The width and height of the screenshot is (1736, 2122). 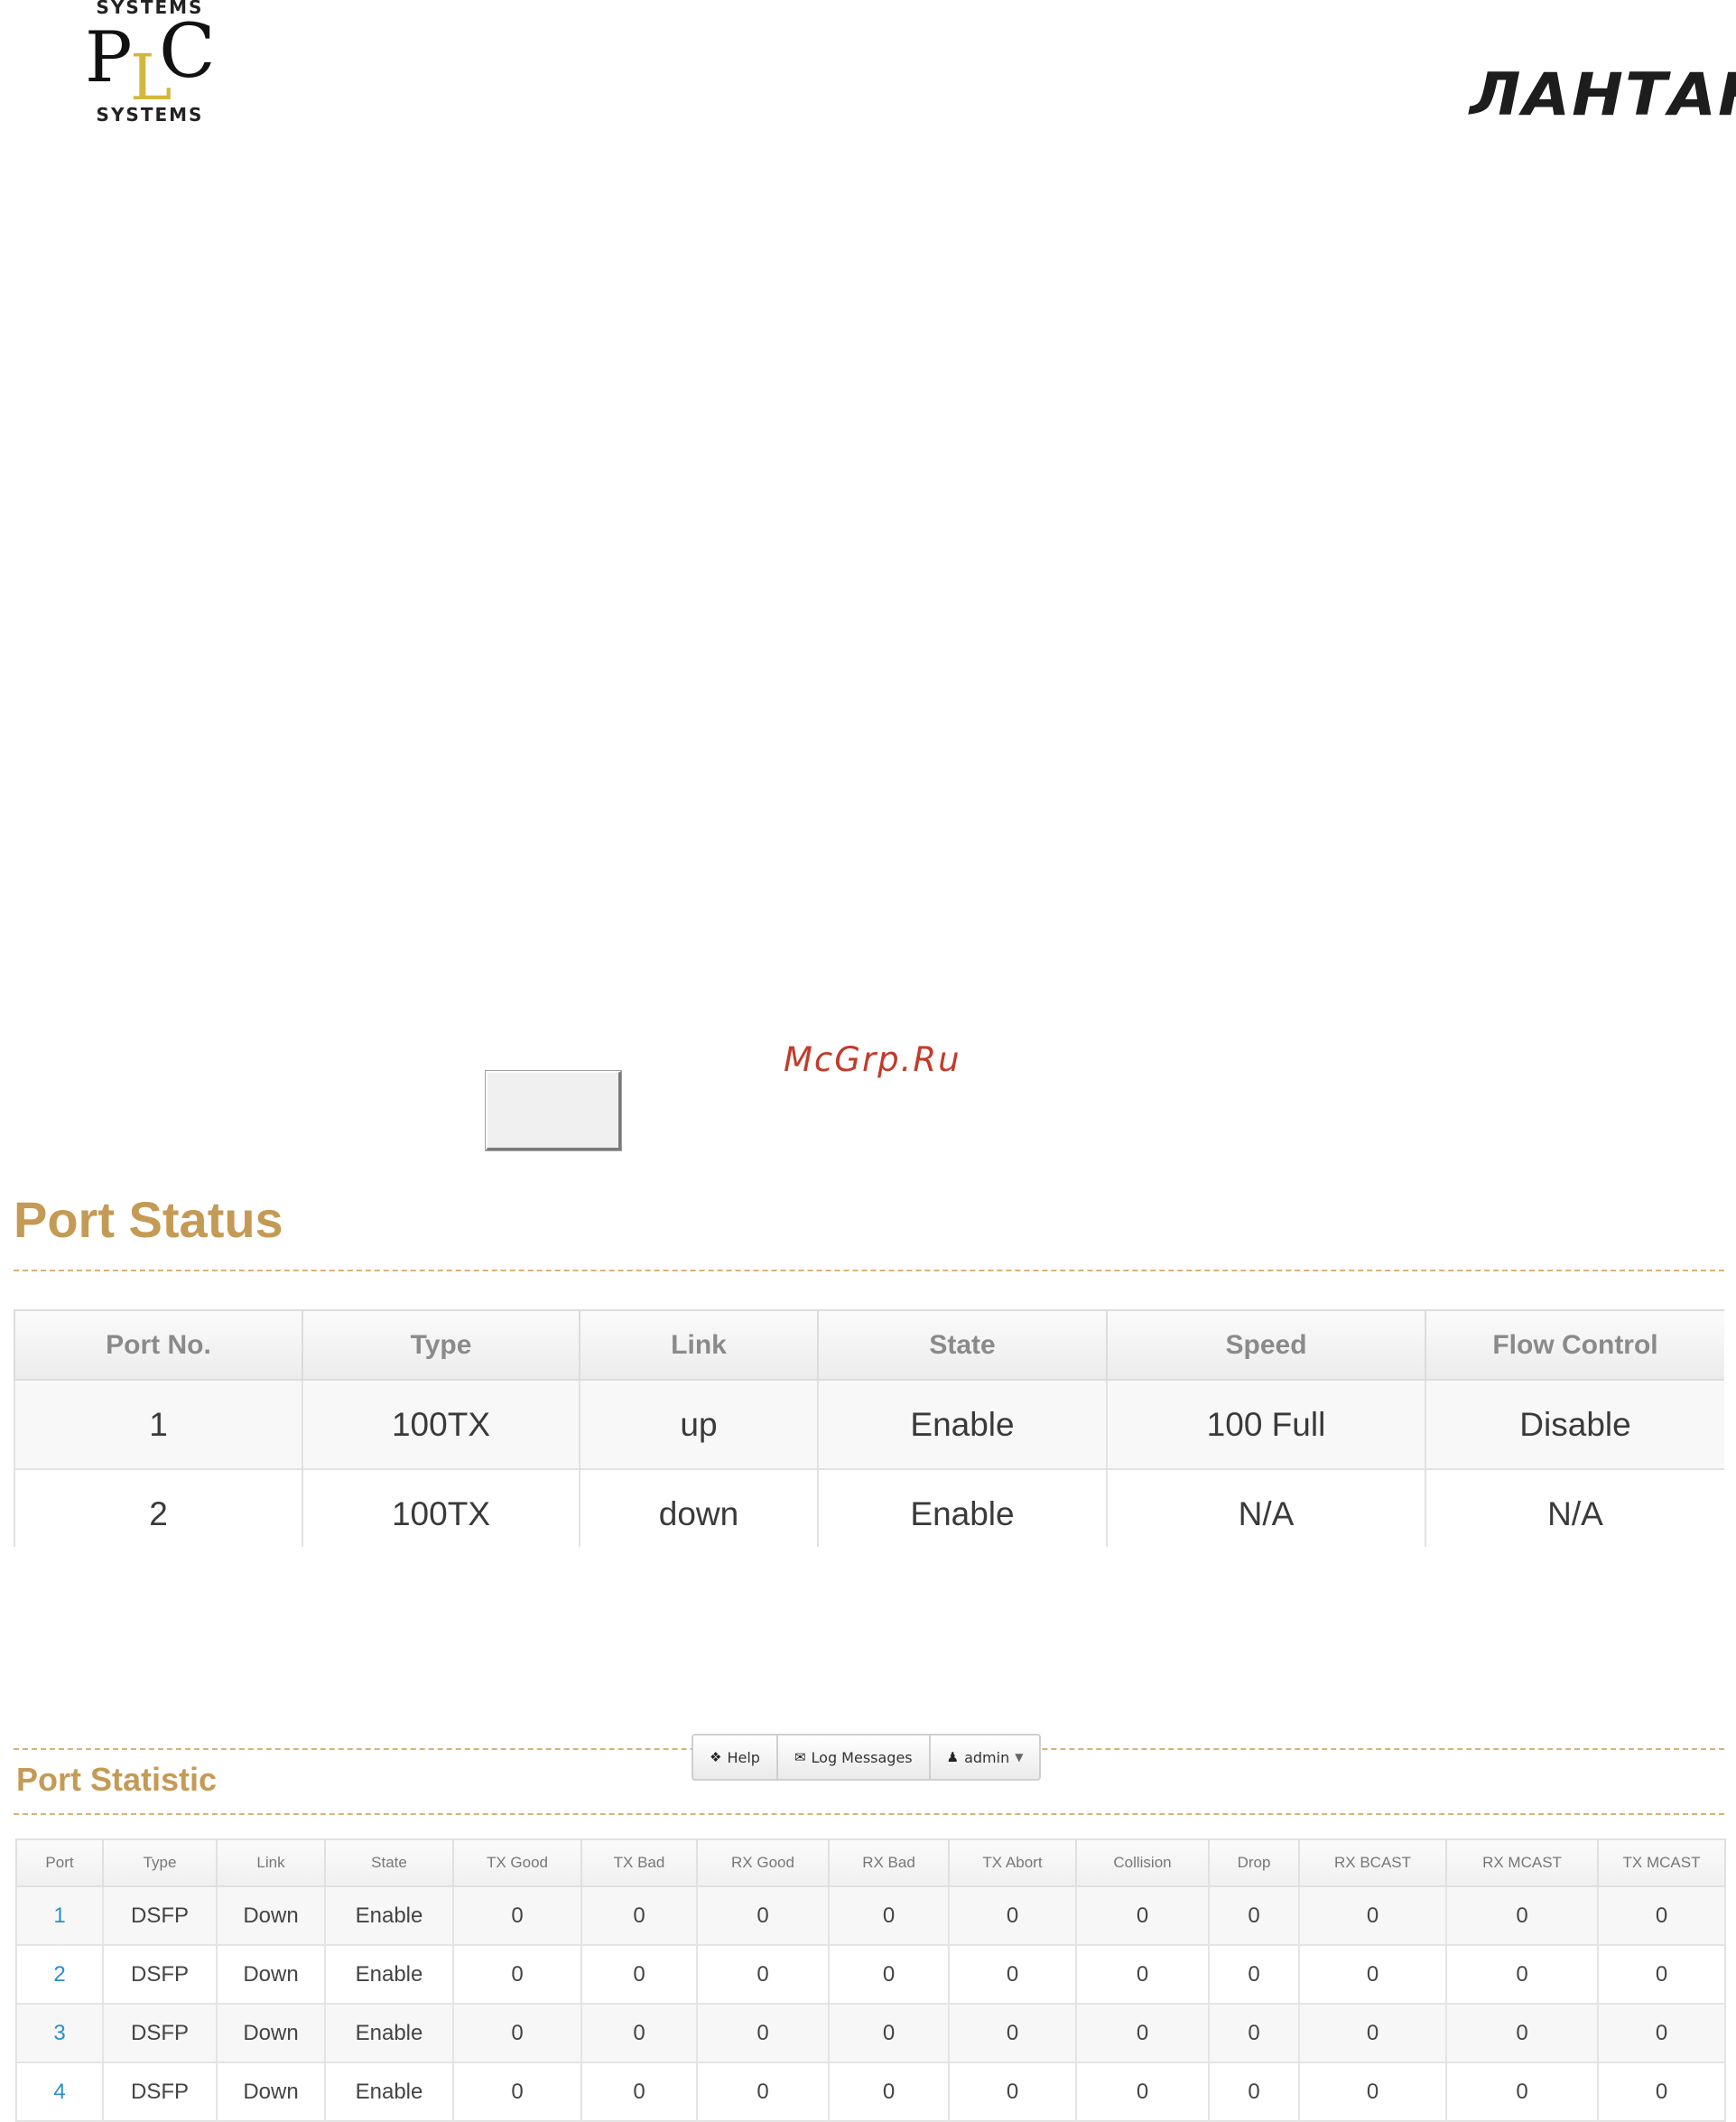 I want to click on table-cell: up, so click(x=699, y=1425).